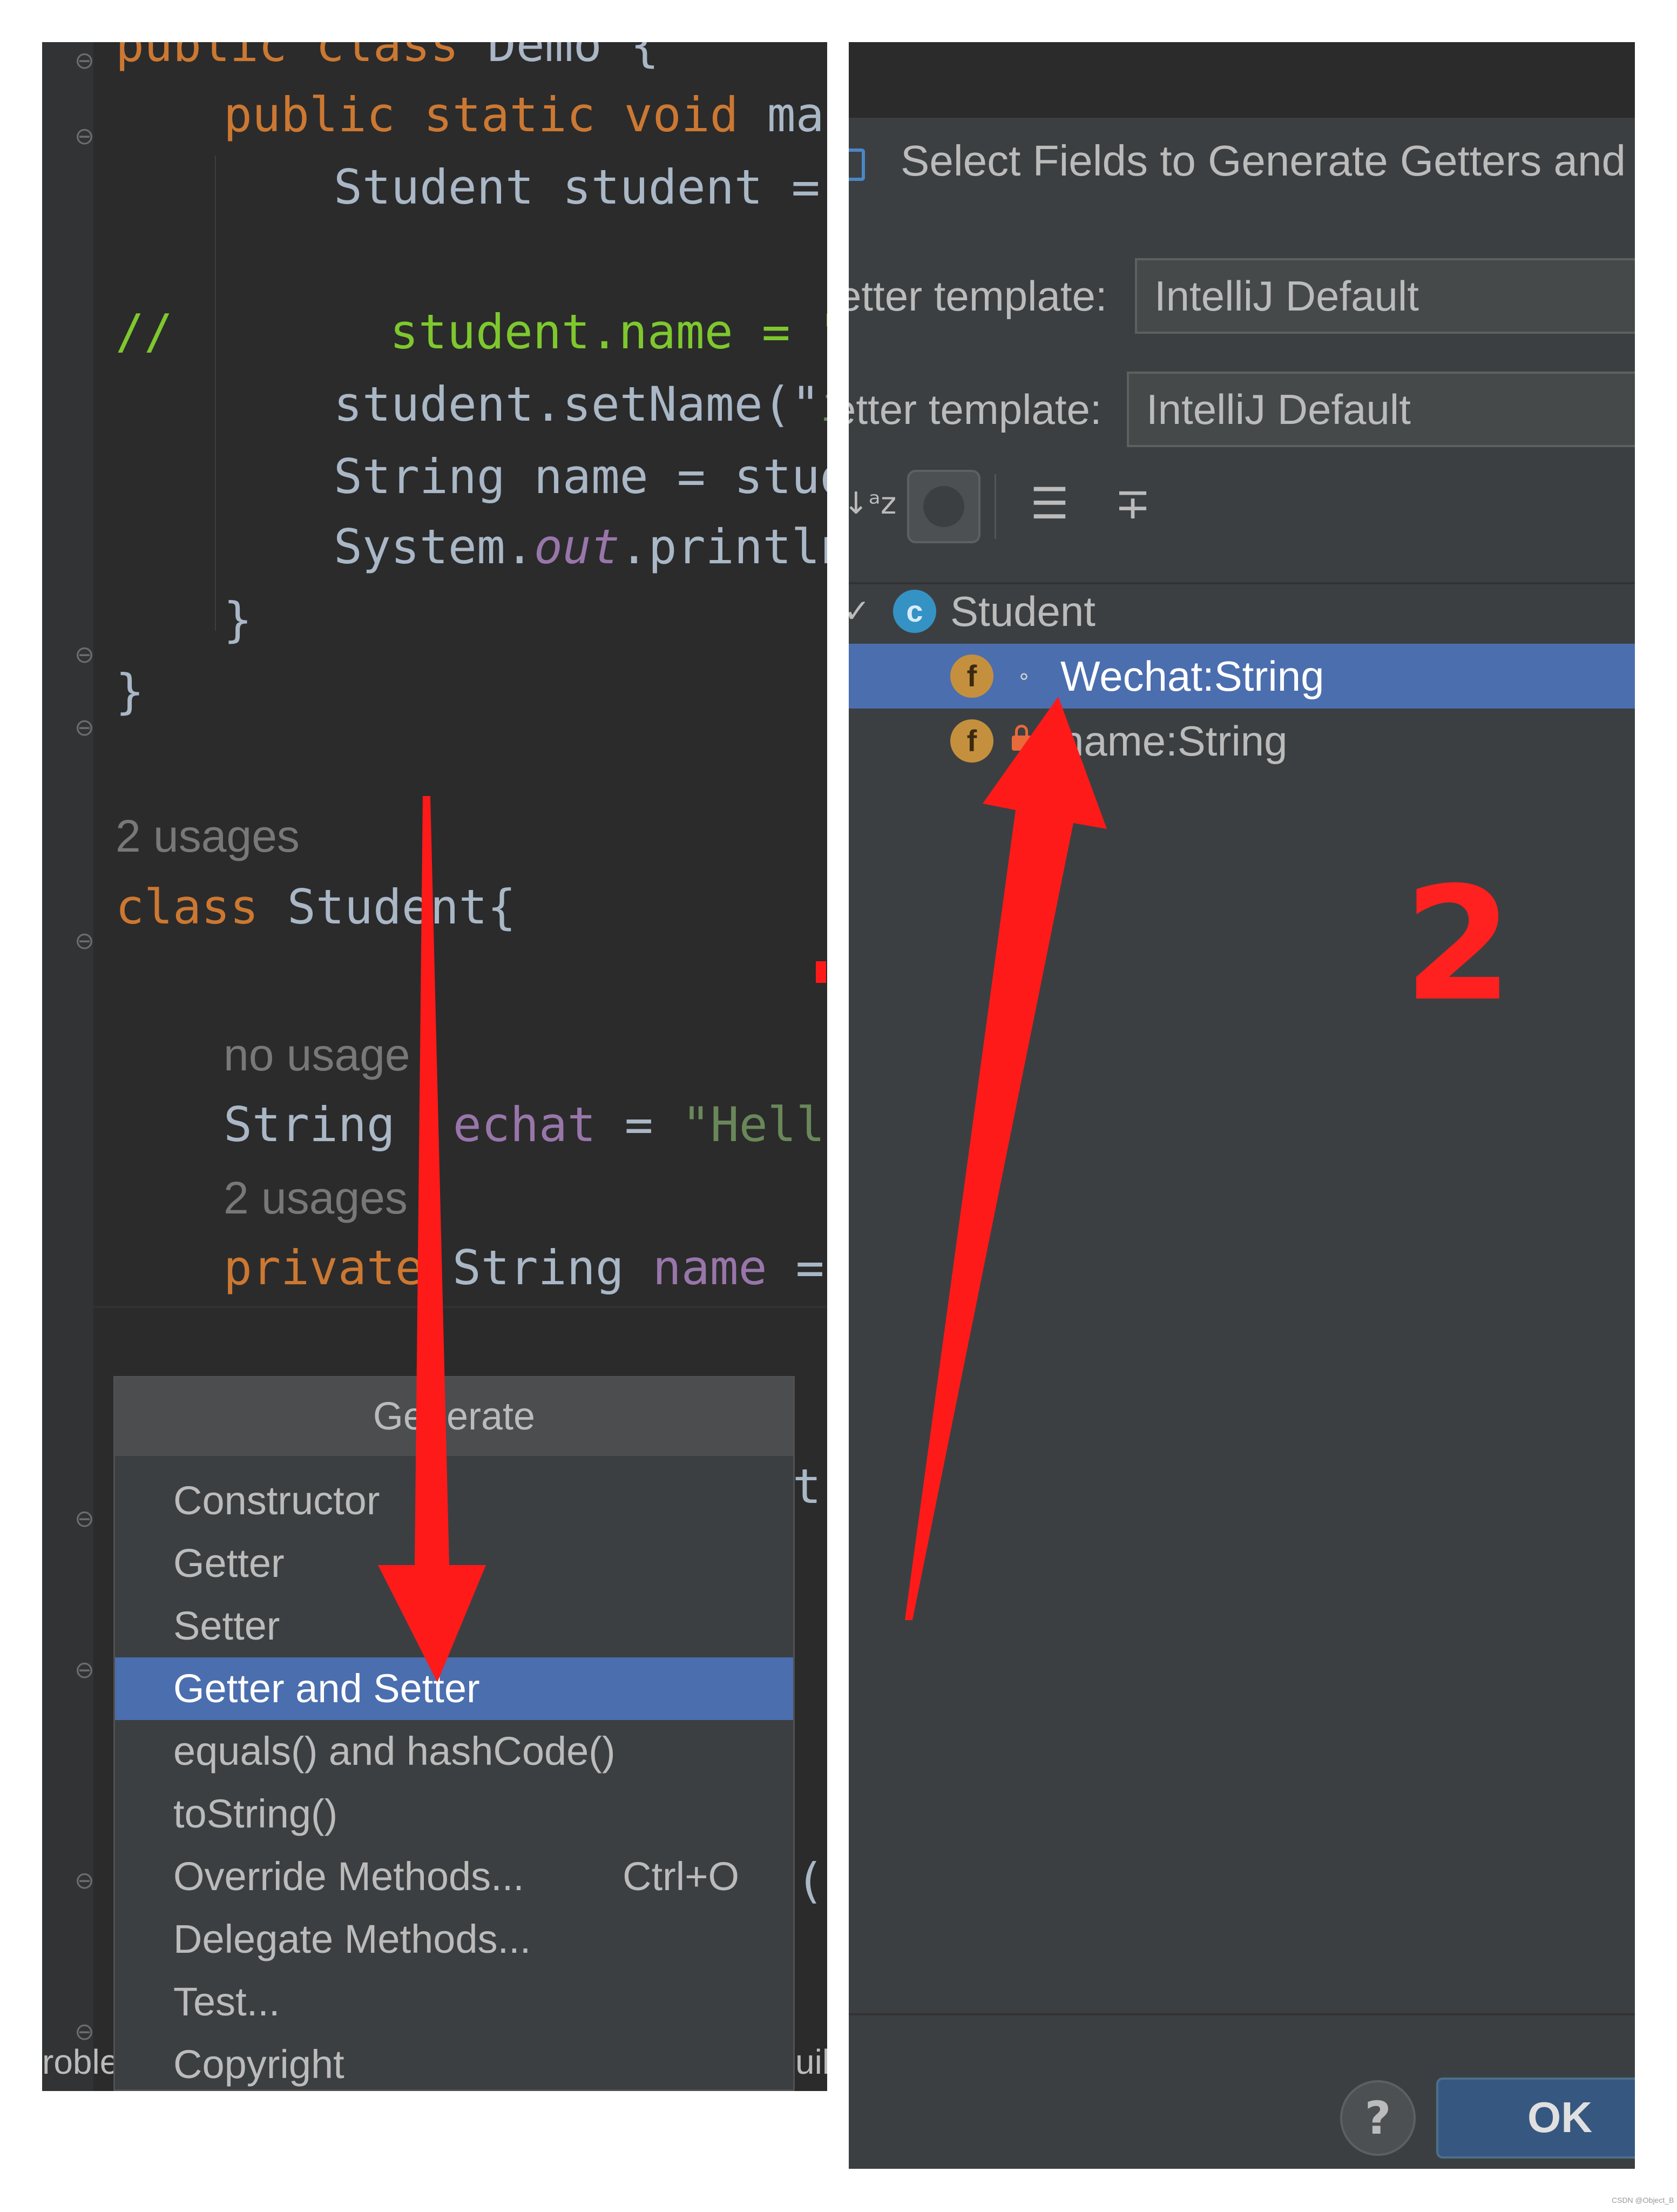 Image resolution: width=1677 pixels, height=2212 pixels. What do you see at coordinates (1006, 1158) in the screenshot?
I see `arrow-up-icon` at bounding box center [1006, 1158].